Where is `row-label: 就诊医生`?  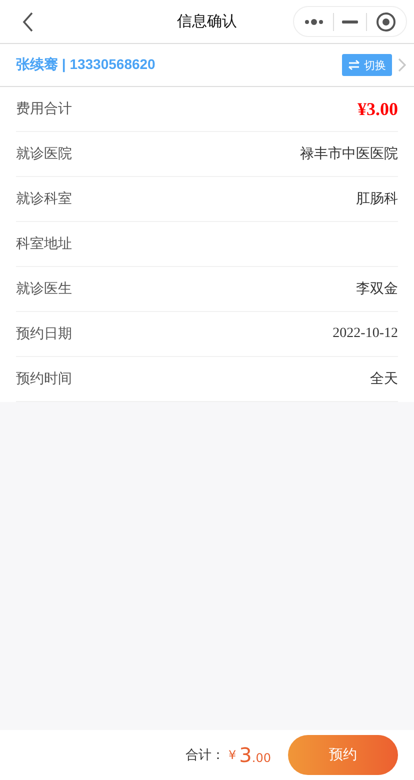
row-label: 就诊医生 is located at coordinates (44, 289).